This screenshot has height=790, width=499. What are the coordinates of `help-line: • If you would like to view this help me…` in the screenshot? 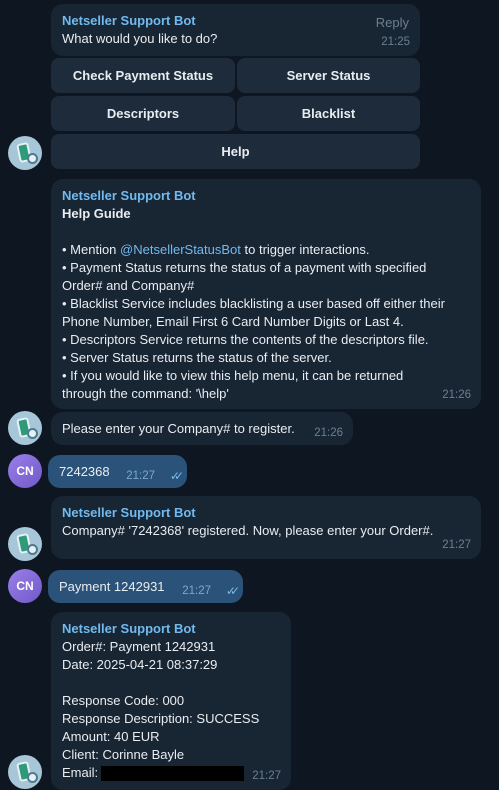 It's located at (233, 384).